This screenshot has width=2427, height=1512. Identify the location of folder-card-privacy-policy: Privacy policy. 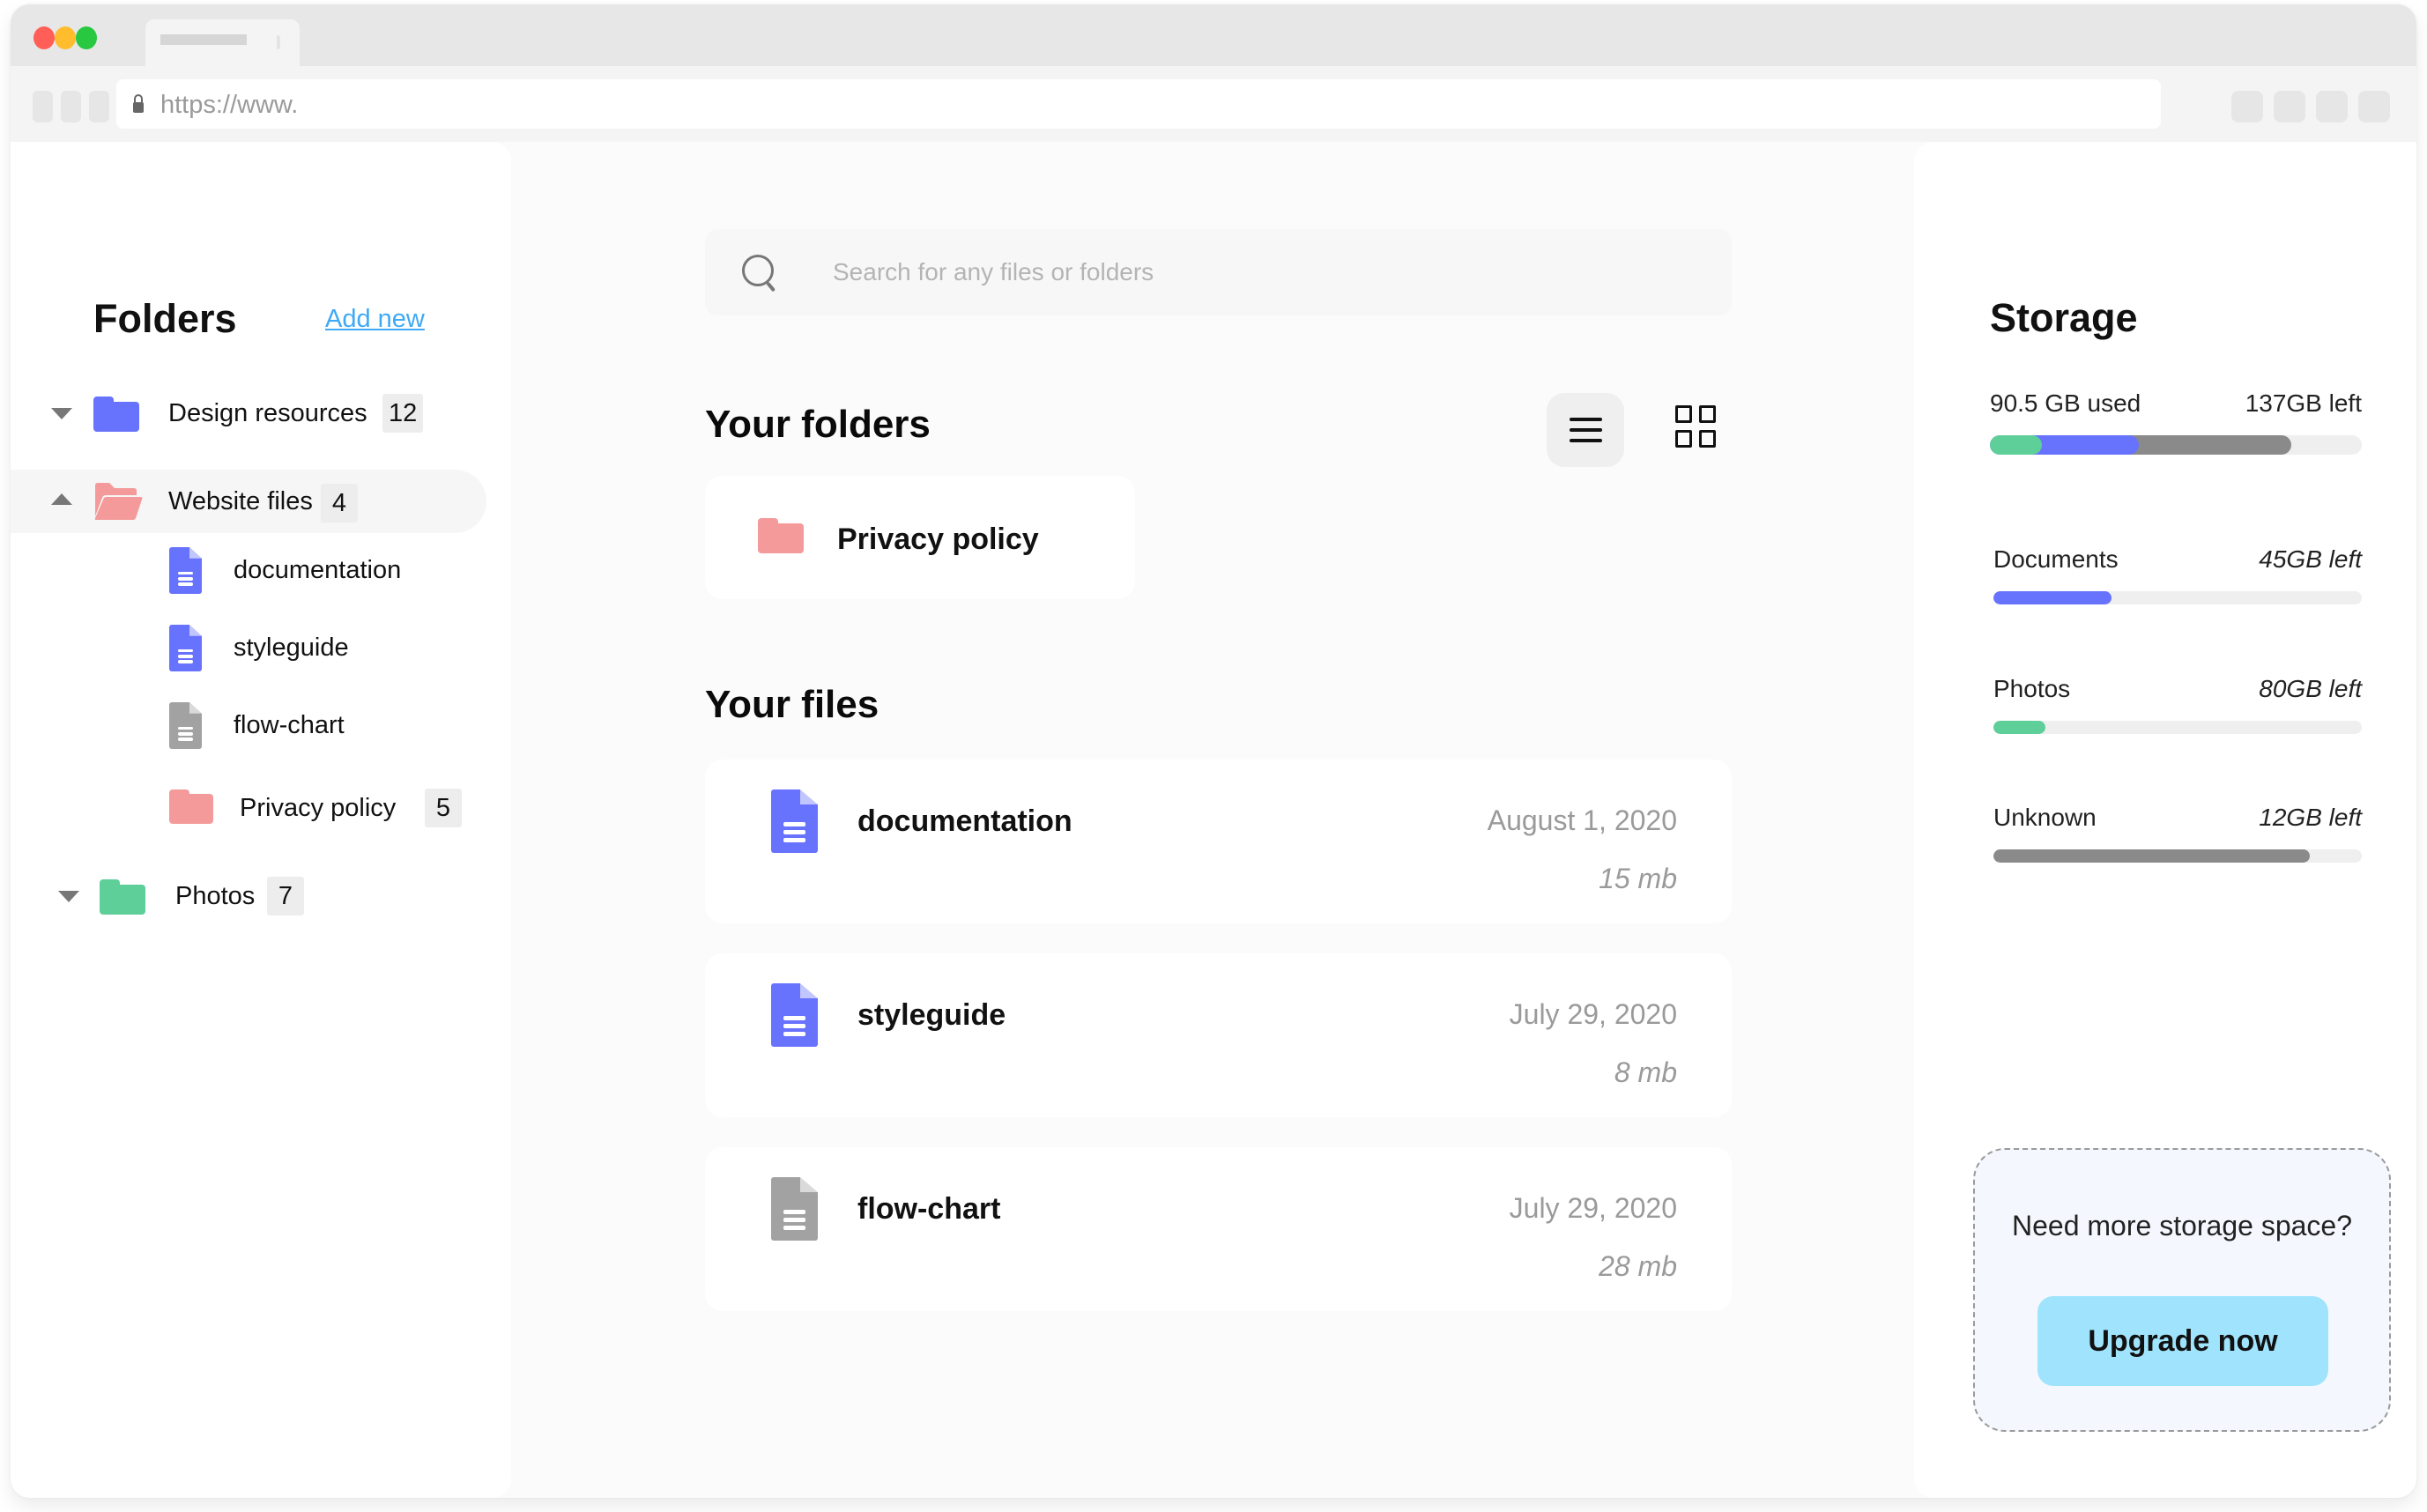
(920, 537).